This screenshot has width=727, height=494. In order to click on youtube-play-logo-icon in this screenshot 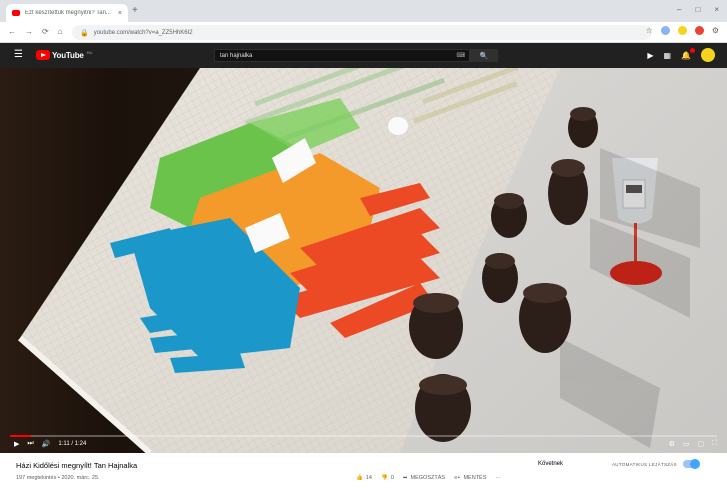, I will do `click(43, 55)`.